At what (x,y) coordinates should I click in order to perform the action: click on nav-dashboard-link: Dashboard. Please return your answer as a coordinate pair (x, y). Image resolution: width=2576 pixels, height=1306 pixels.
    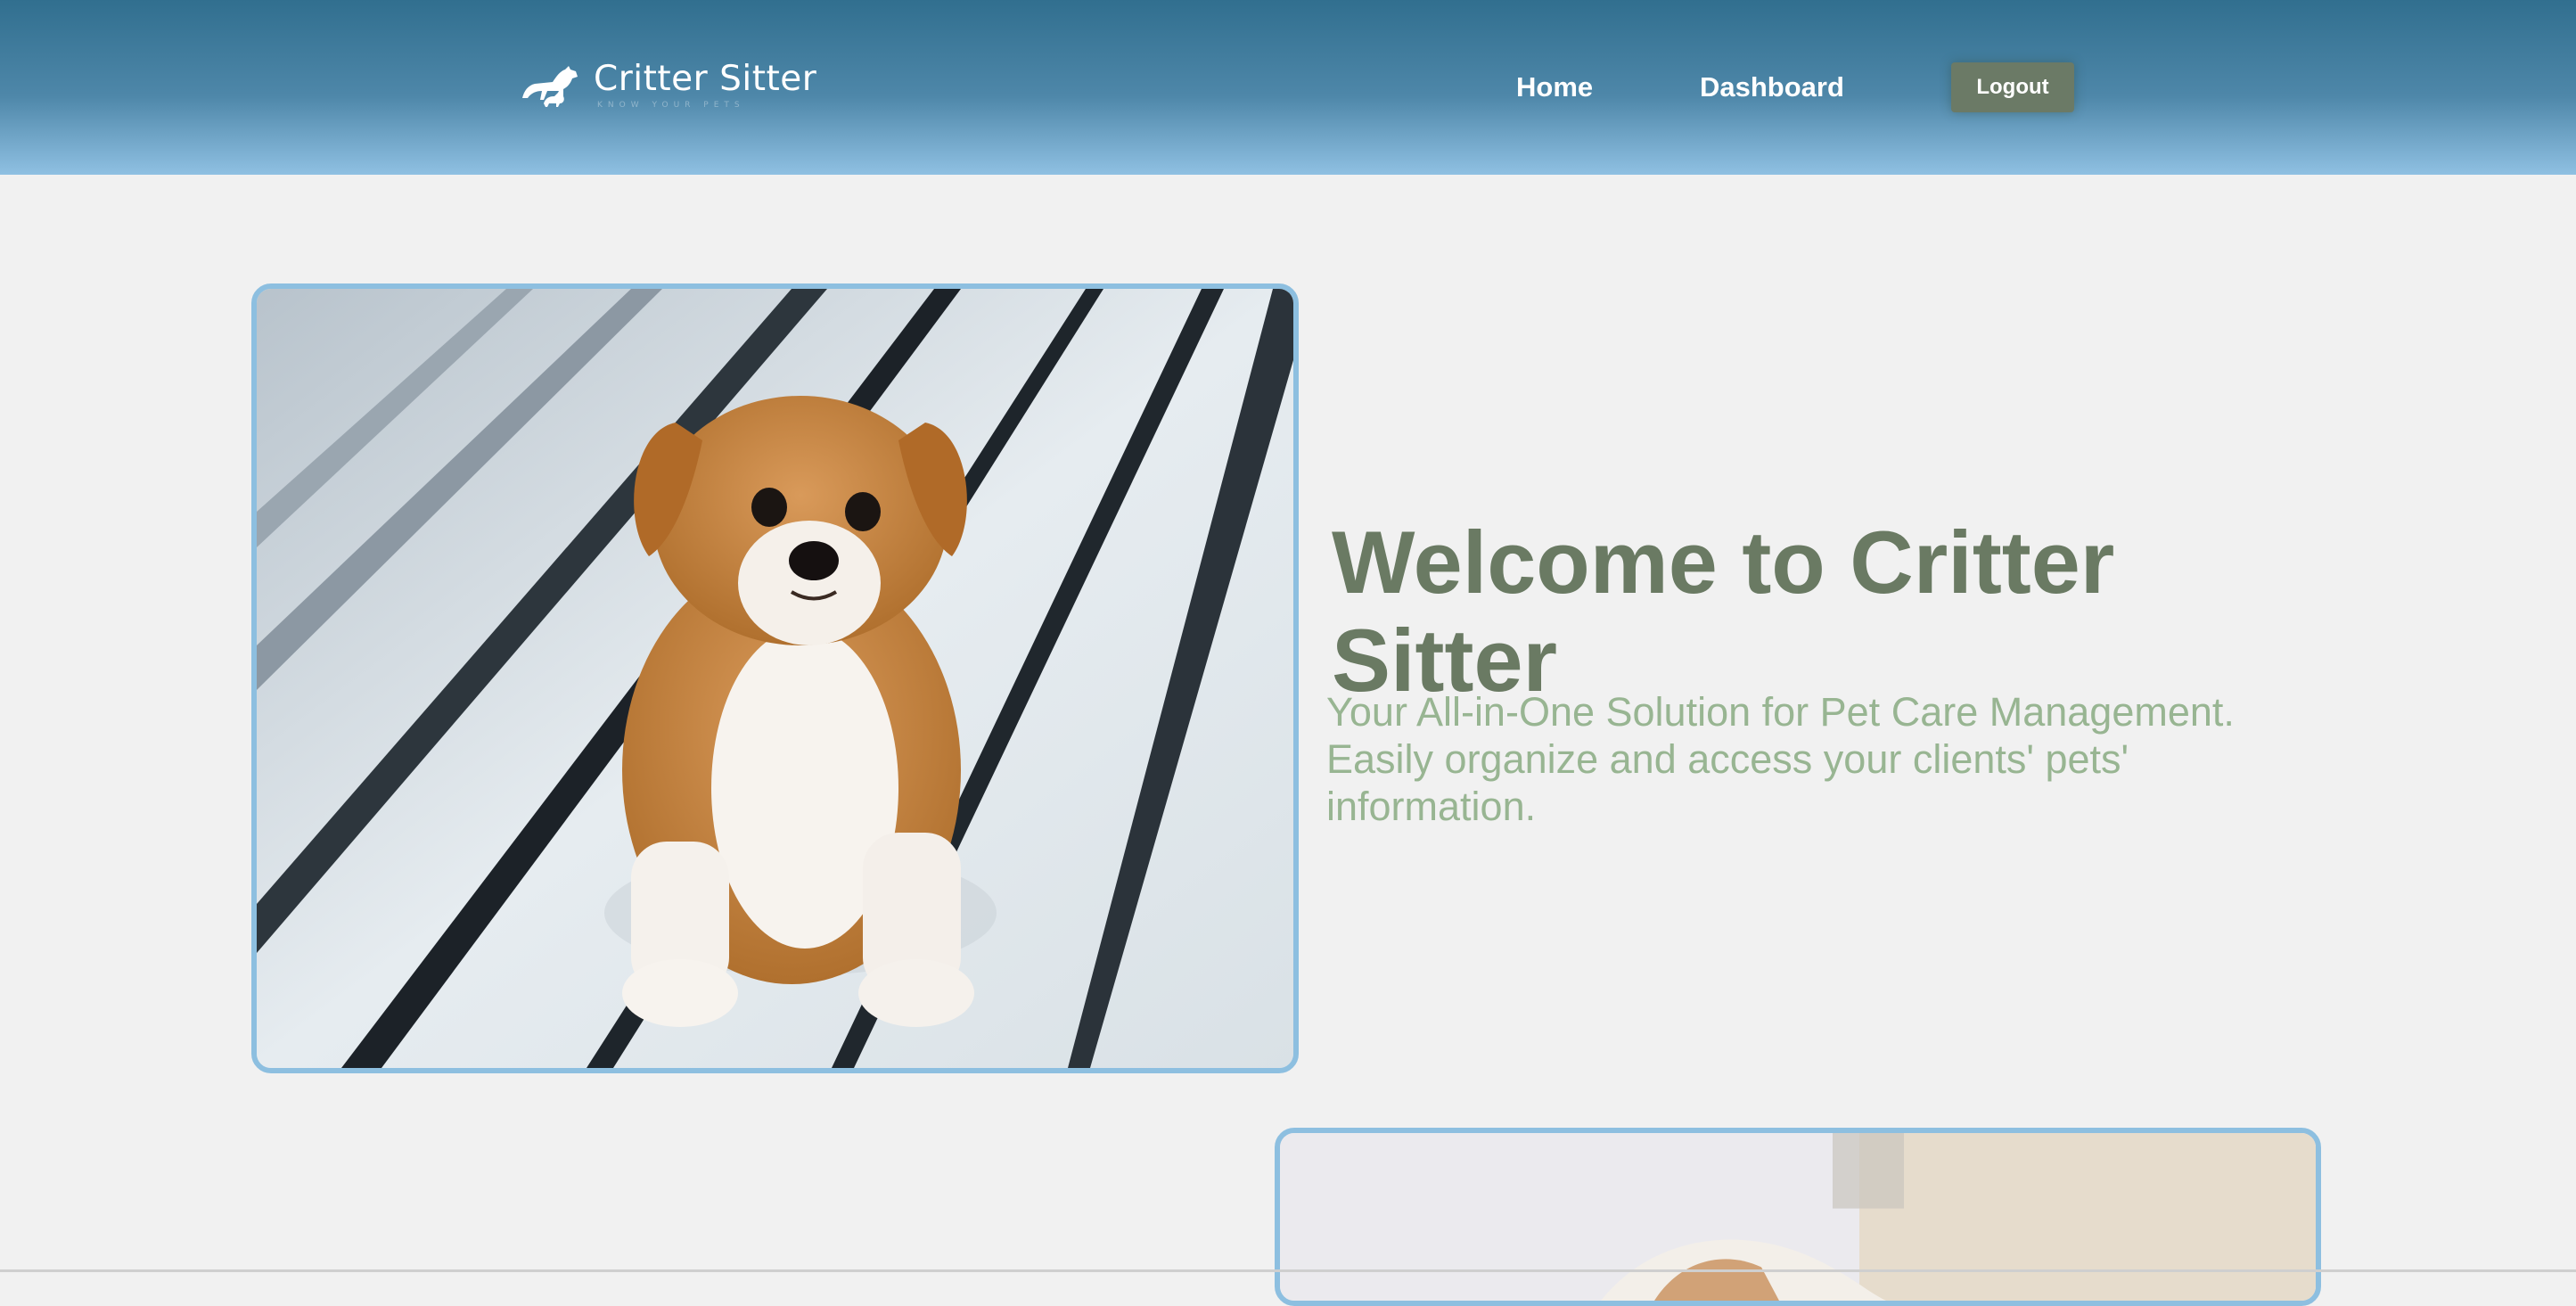
    Looking at the image, I should click on (1772, 87).